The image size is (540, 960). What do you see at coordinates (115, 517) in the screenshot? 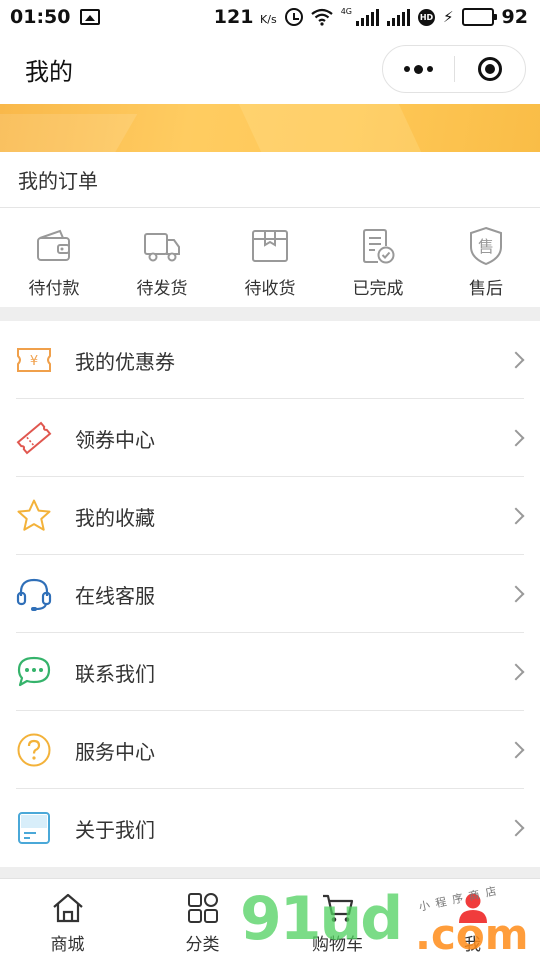
I see `menu-item-label: 我的收藏` at bounding box center [115, 517].